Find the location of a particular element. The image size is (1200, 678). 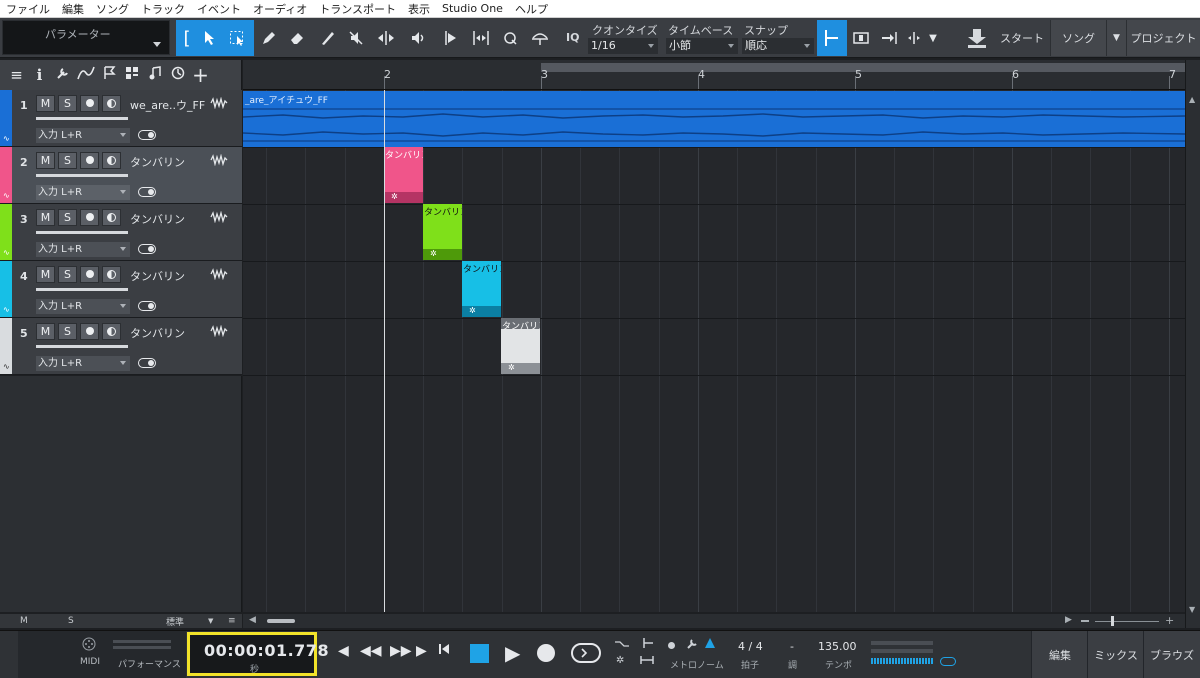

bend-tool-icon is located at coordinates (452, 38).